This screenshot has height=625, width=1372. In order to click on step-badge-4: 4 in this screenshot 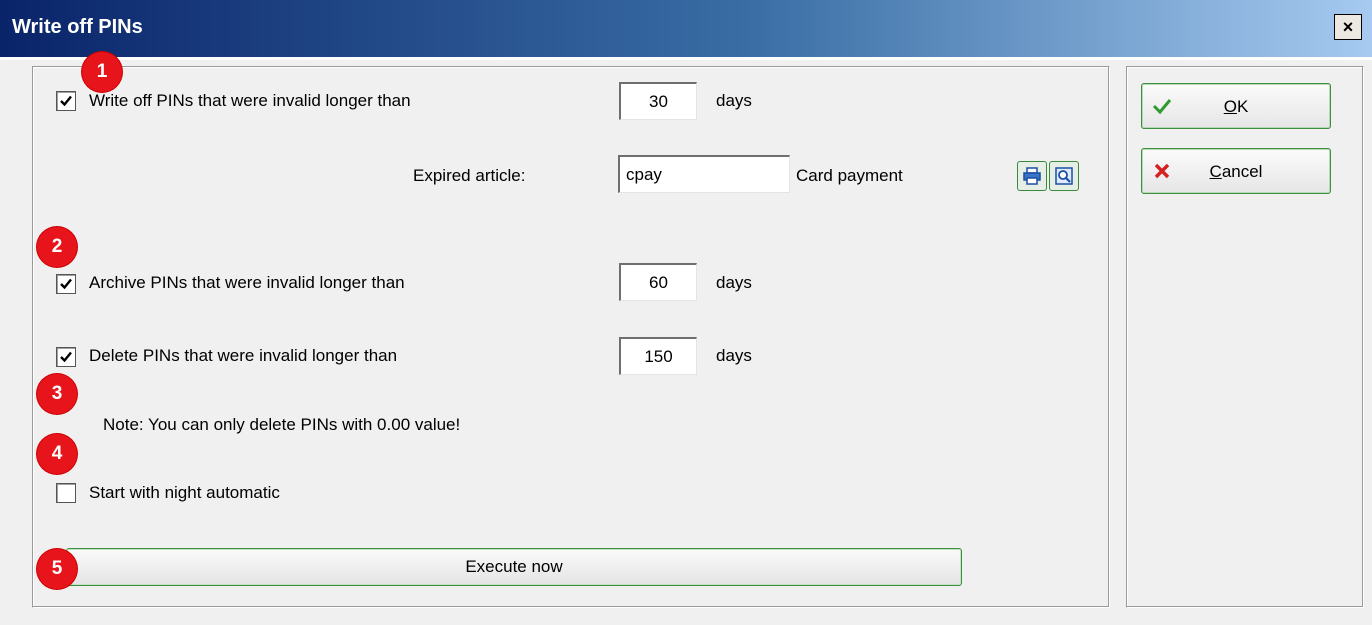, I will do `click(57, 454)`.